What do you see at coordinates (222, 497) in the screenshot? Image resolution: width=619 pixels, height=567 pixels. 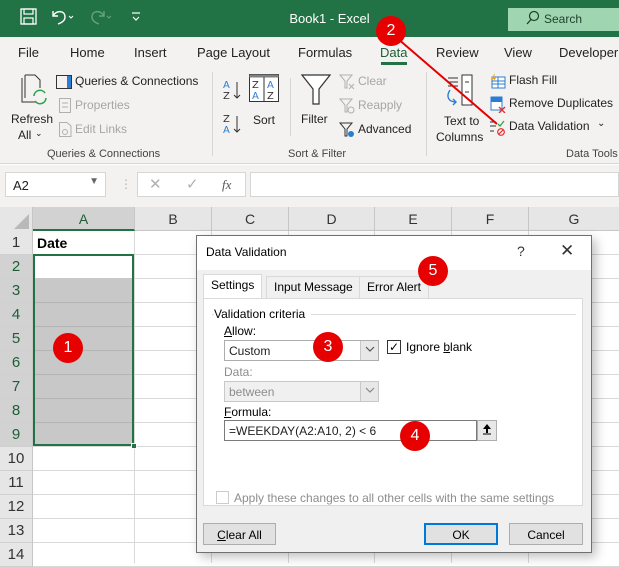 I see `apply-to-all-checkbox` at bounding box center [222, 497].